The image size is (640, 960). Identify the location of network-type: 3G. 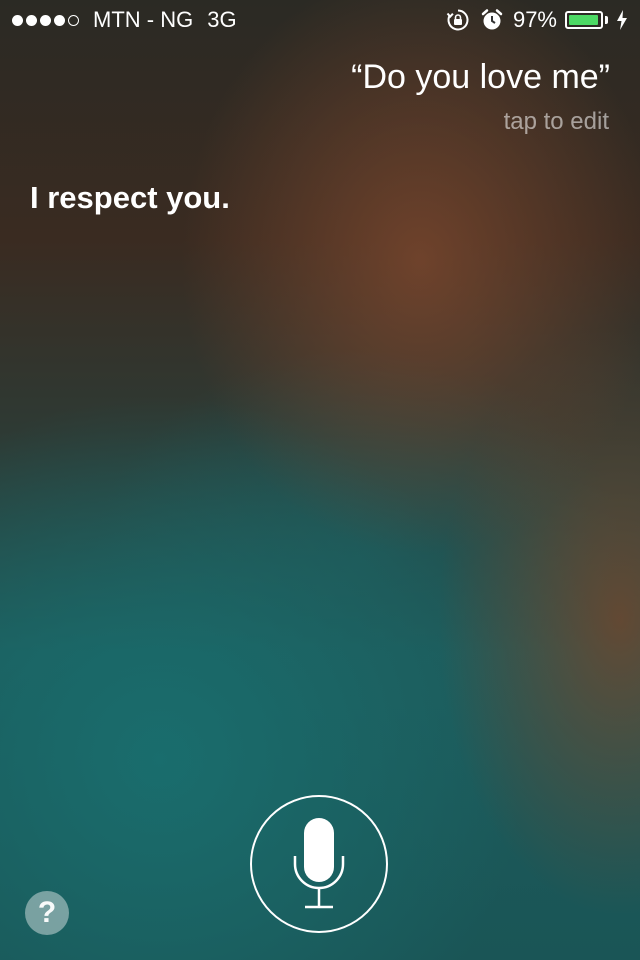
(222, 19).